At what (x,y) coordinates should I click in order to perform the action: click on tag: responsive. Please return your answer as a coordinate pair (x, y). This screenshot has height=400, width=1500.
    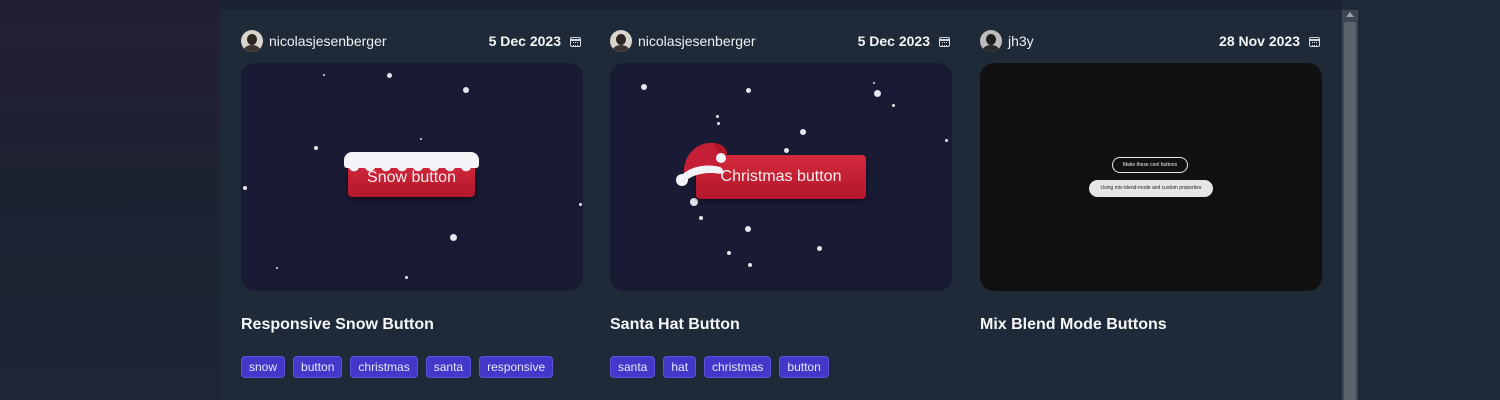
    Looking at the image, I should click on (516, 367).